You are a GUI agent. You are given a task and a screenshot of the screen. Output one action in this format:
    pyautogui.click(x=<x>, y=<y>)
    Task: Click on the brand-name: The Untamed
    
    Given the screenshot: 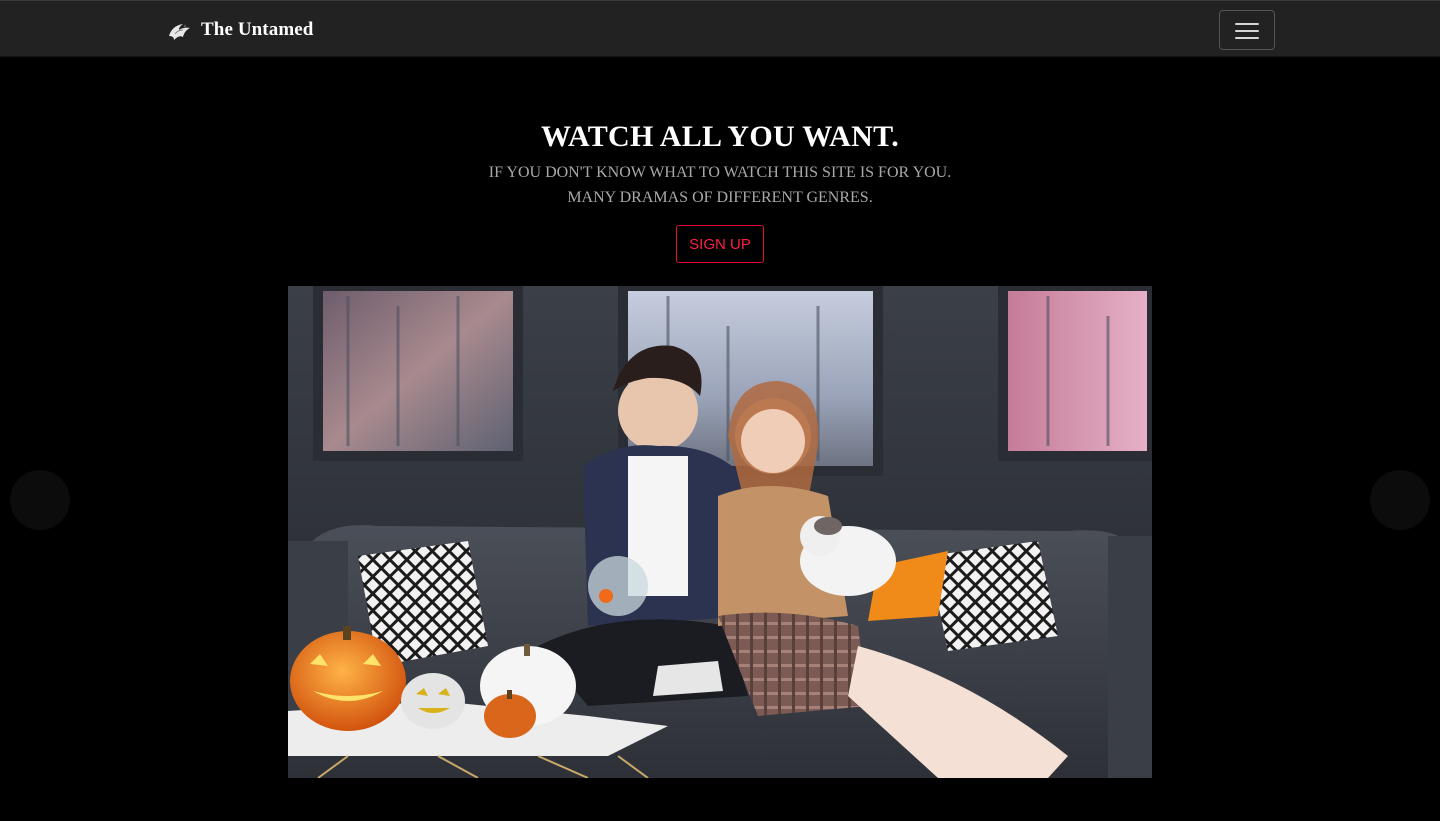 What is the action you would take?
    pyautogui.click(x=257, y=29)
    